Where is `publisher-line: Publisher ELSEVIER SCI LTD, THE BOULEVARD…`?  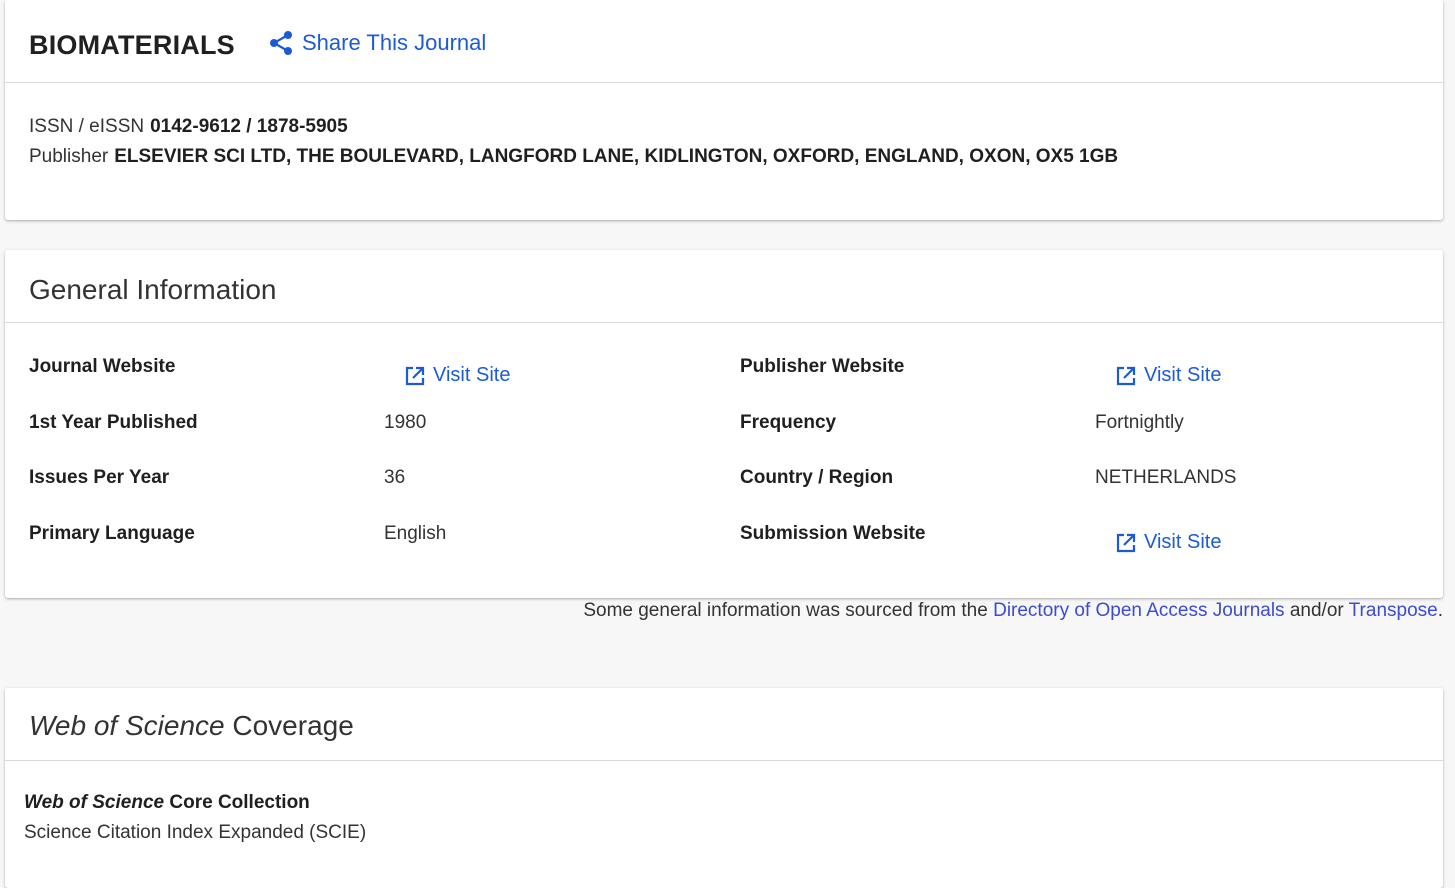
publisher-line: Publisher ELSEVIER SCI LTD, THE BOULEVARD… is located at coordinates (573, 157).